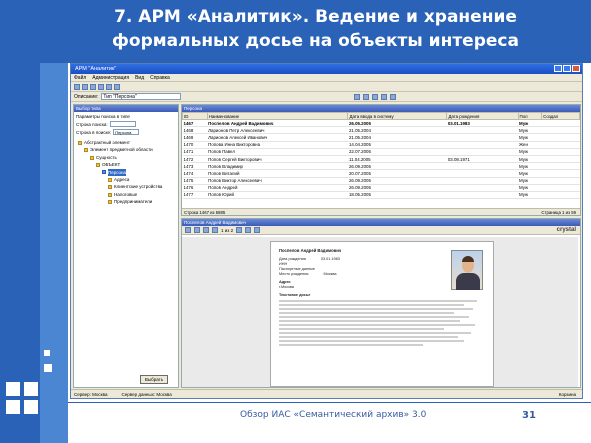  Describe the element at coordinates (160, 77) in the screenshot. I see `menu-help: Справка` at that location.